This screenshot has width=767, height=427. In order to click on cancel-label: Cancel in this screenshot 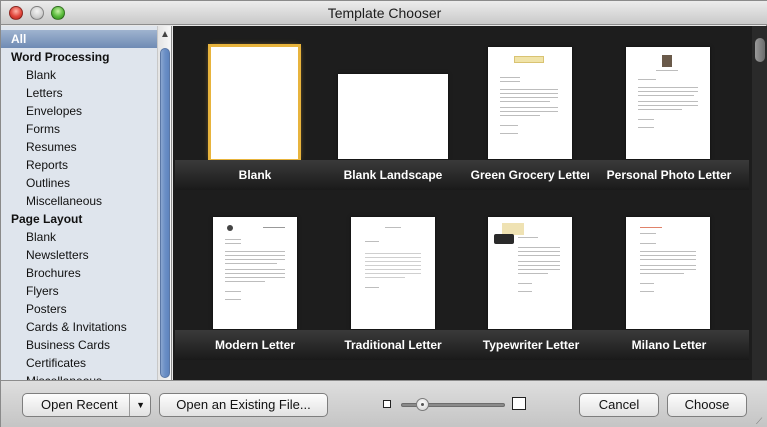, I will do `click(619, 404)`.